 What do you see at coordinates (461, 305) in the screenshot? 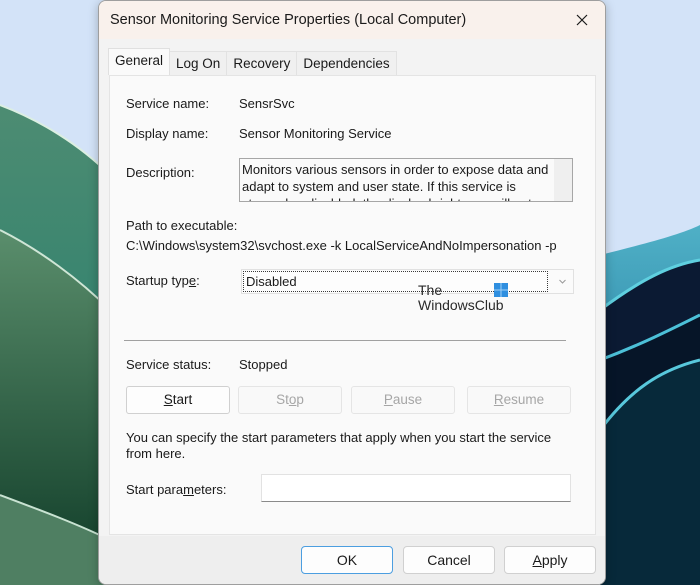
I see `watermark-line2: WindowsClub` at bounding box center [461, 305].